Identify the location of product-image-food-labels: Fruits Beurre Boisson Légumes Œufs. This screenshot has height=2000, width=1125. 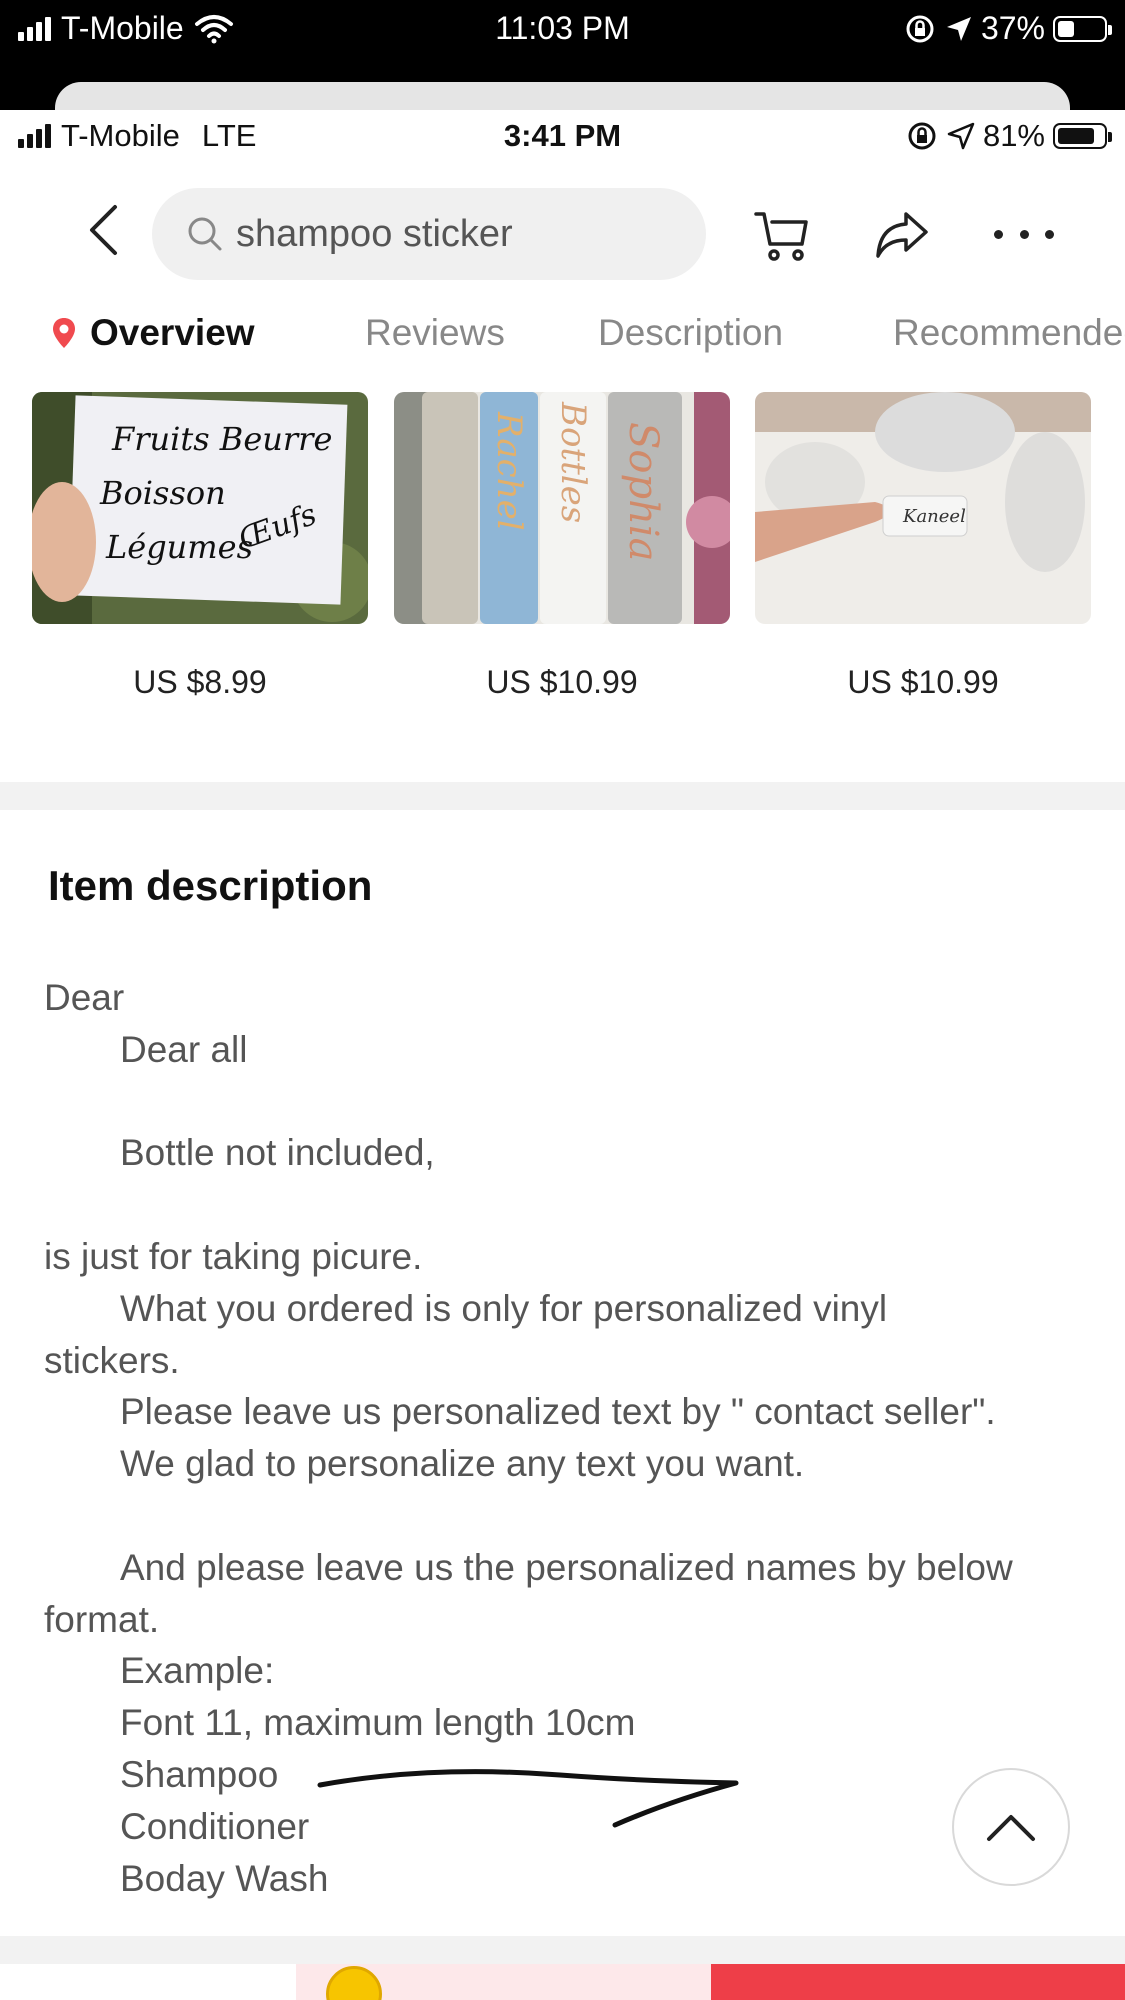
(200, 508).